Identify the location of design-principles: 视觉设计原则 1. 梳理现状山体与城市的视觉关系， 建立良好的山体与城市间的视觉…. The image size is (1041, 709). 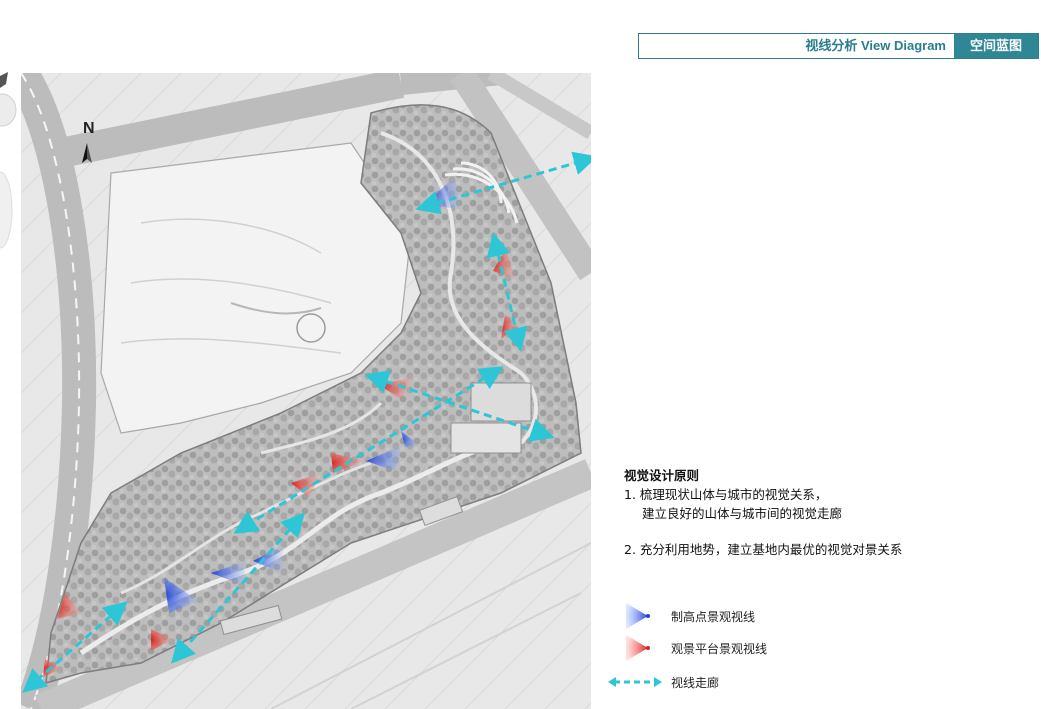
(829, 512).